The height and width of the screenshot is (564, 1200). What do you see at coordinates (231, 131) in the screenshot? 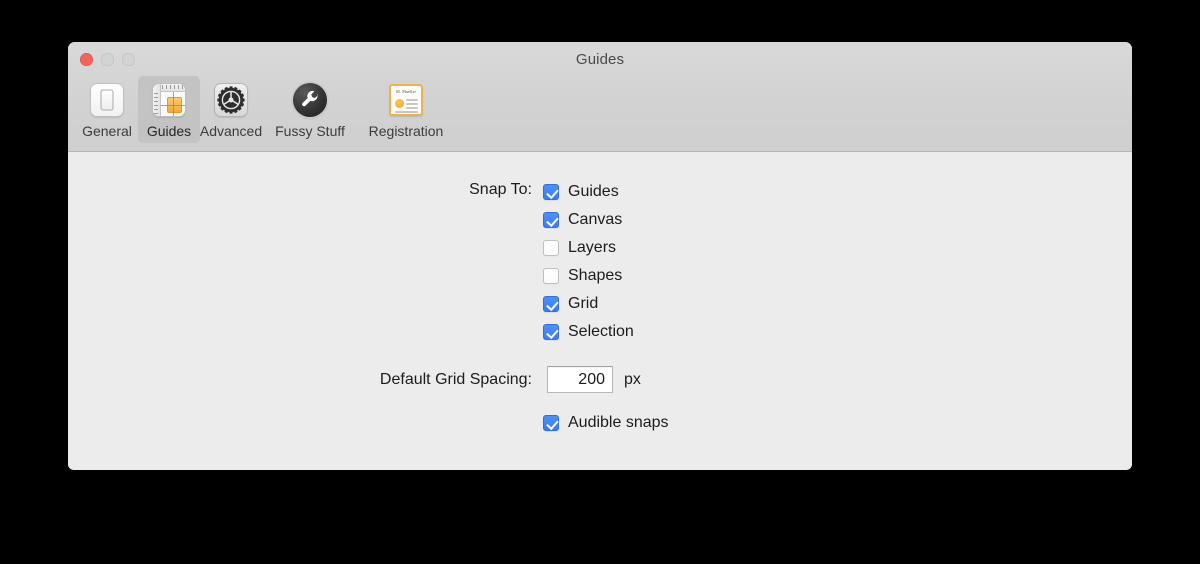
I see `tab-advanced-label: Advanced` at bounding box center [231, 131].